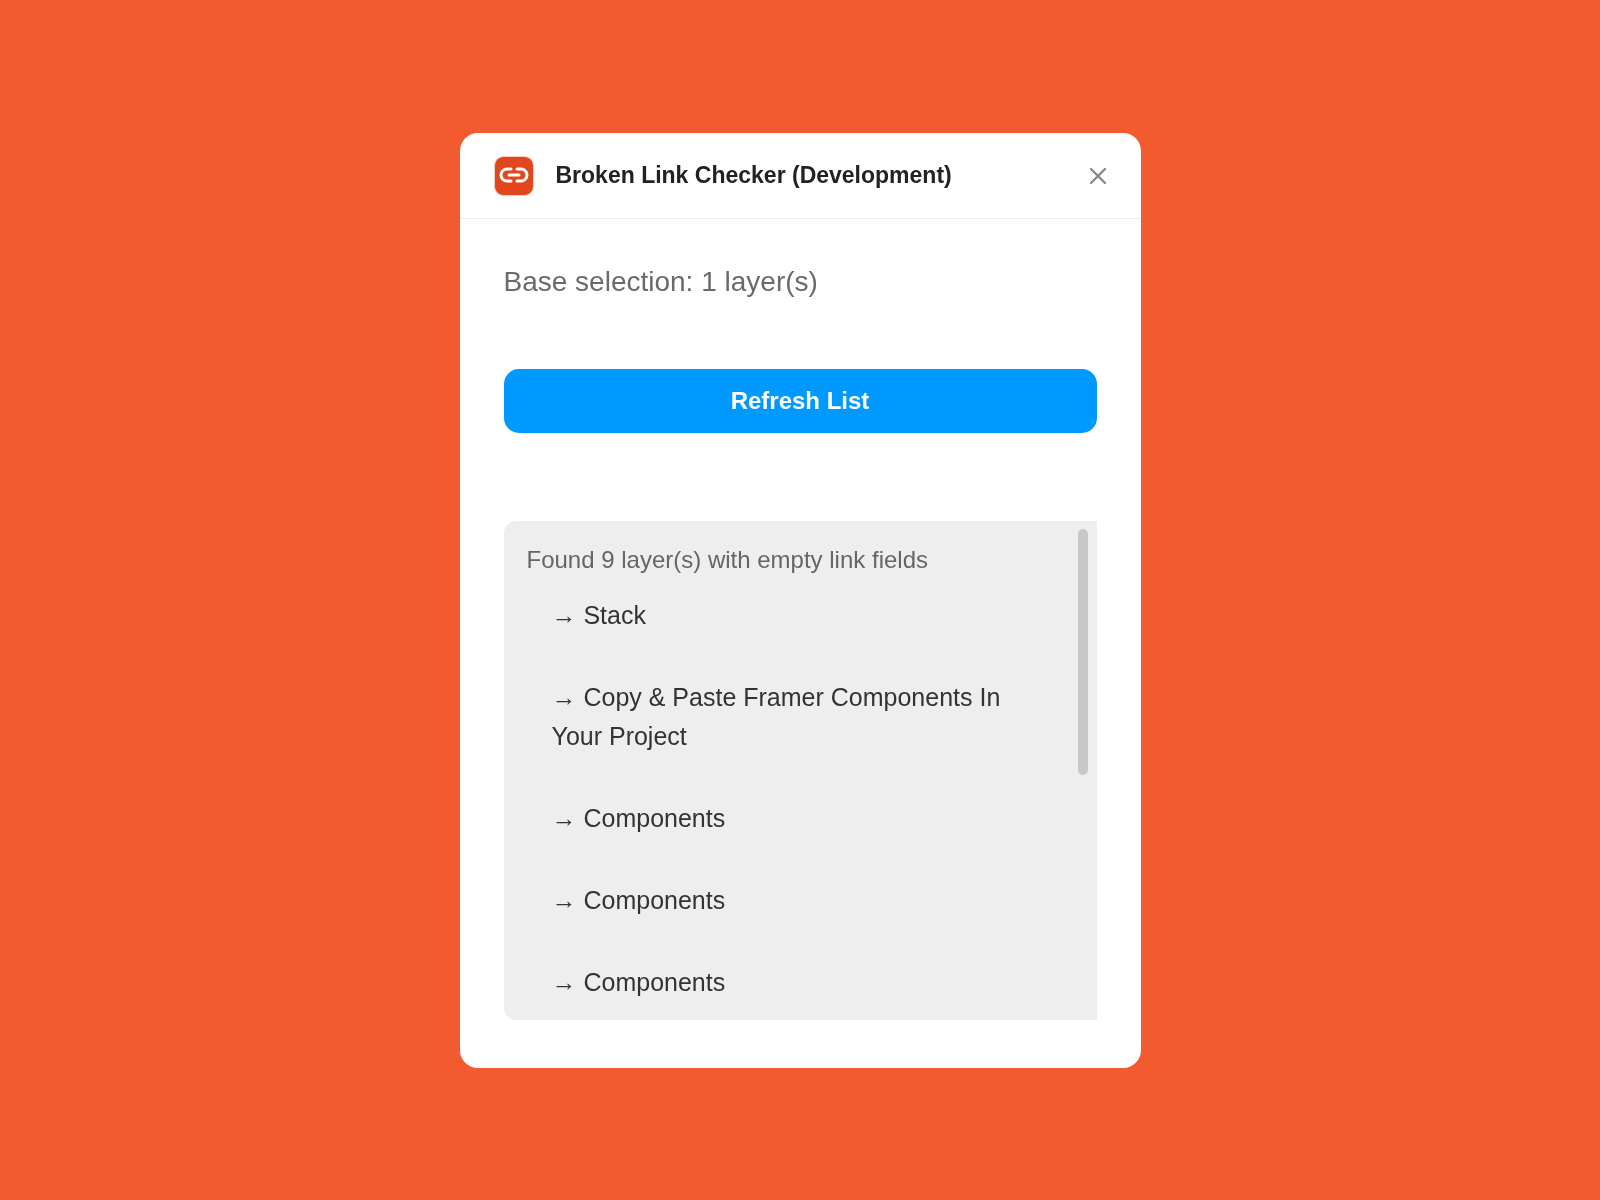 The width and height of the screenshot is (1600, 1200). Describe the element at coordinates (1097, 175) in the screenshot. I see `close-icon` at that location.